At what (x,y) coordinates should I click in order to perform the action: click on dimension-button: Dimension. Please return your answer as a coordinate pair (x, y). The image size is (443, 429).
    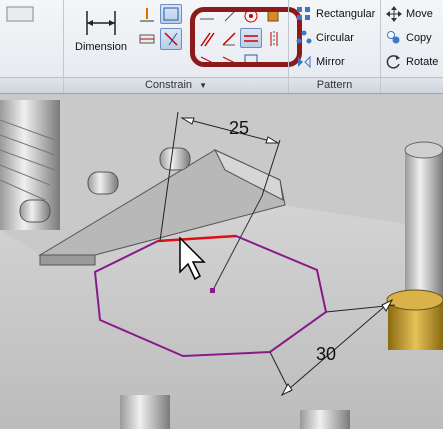
    Looking at the image, I should click on (100, 38).